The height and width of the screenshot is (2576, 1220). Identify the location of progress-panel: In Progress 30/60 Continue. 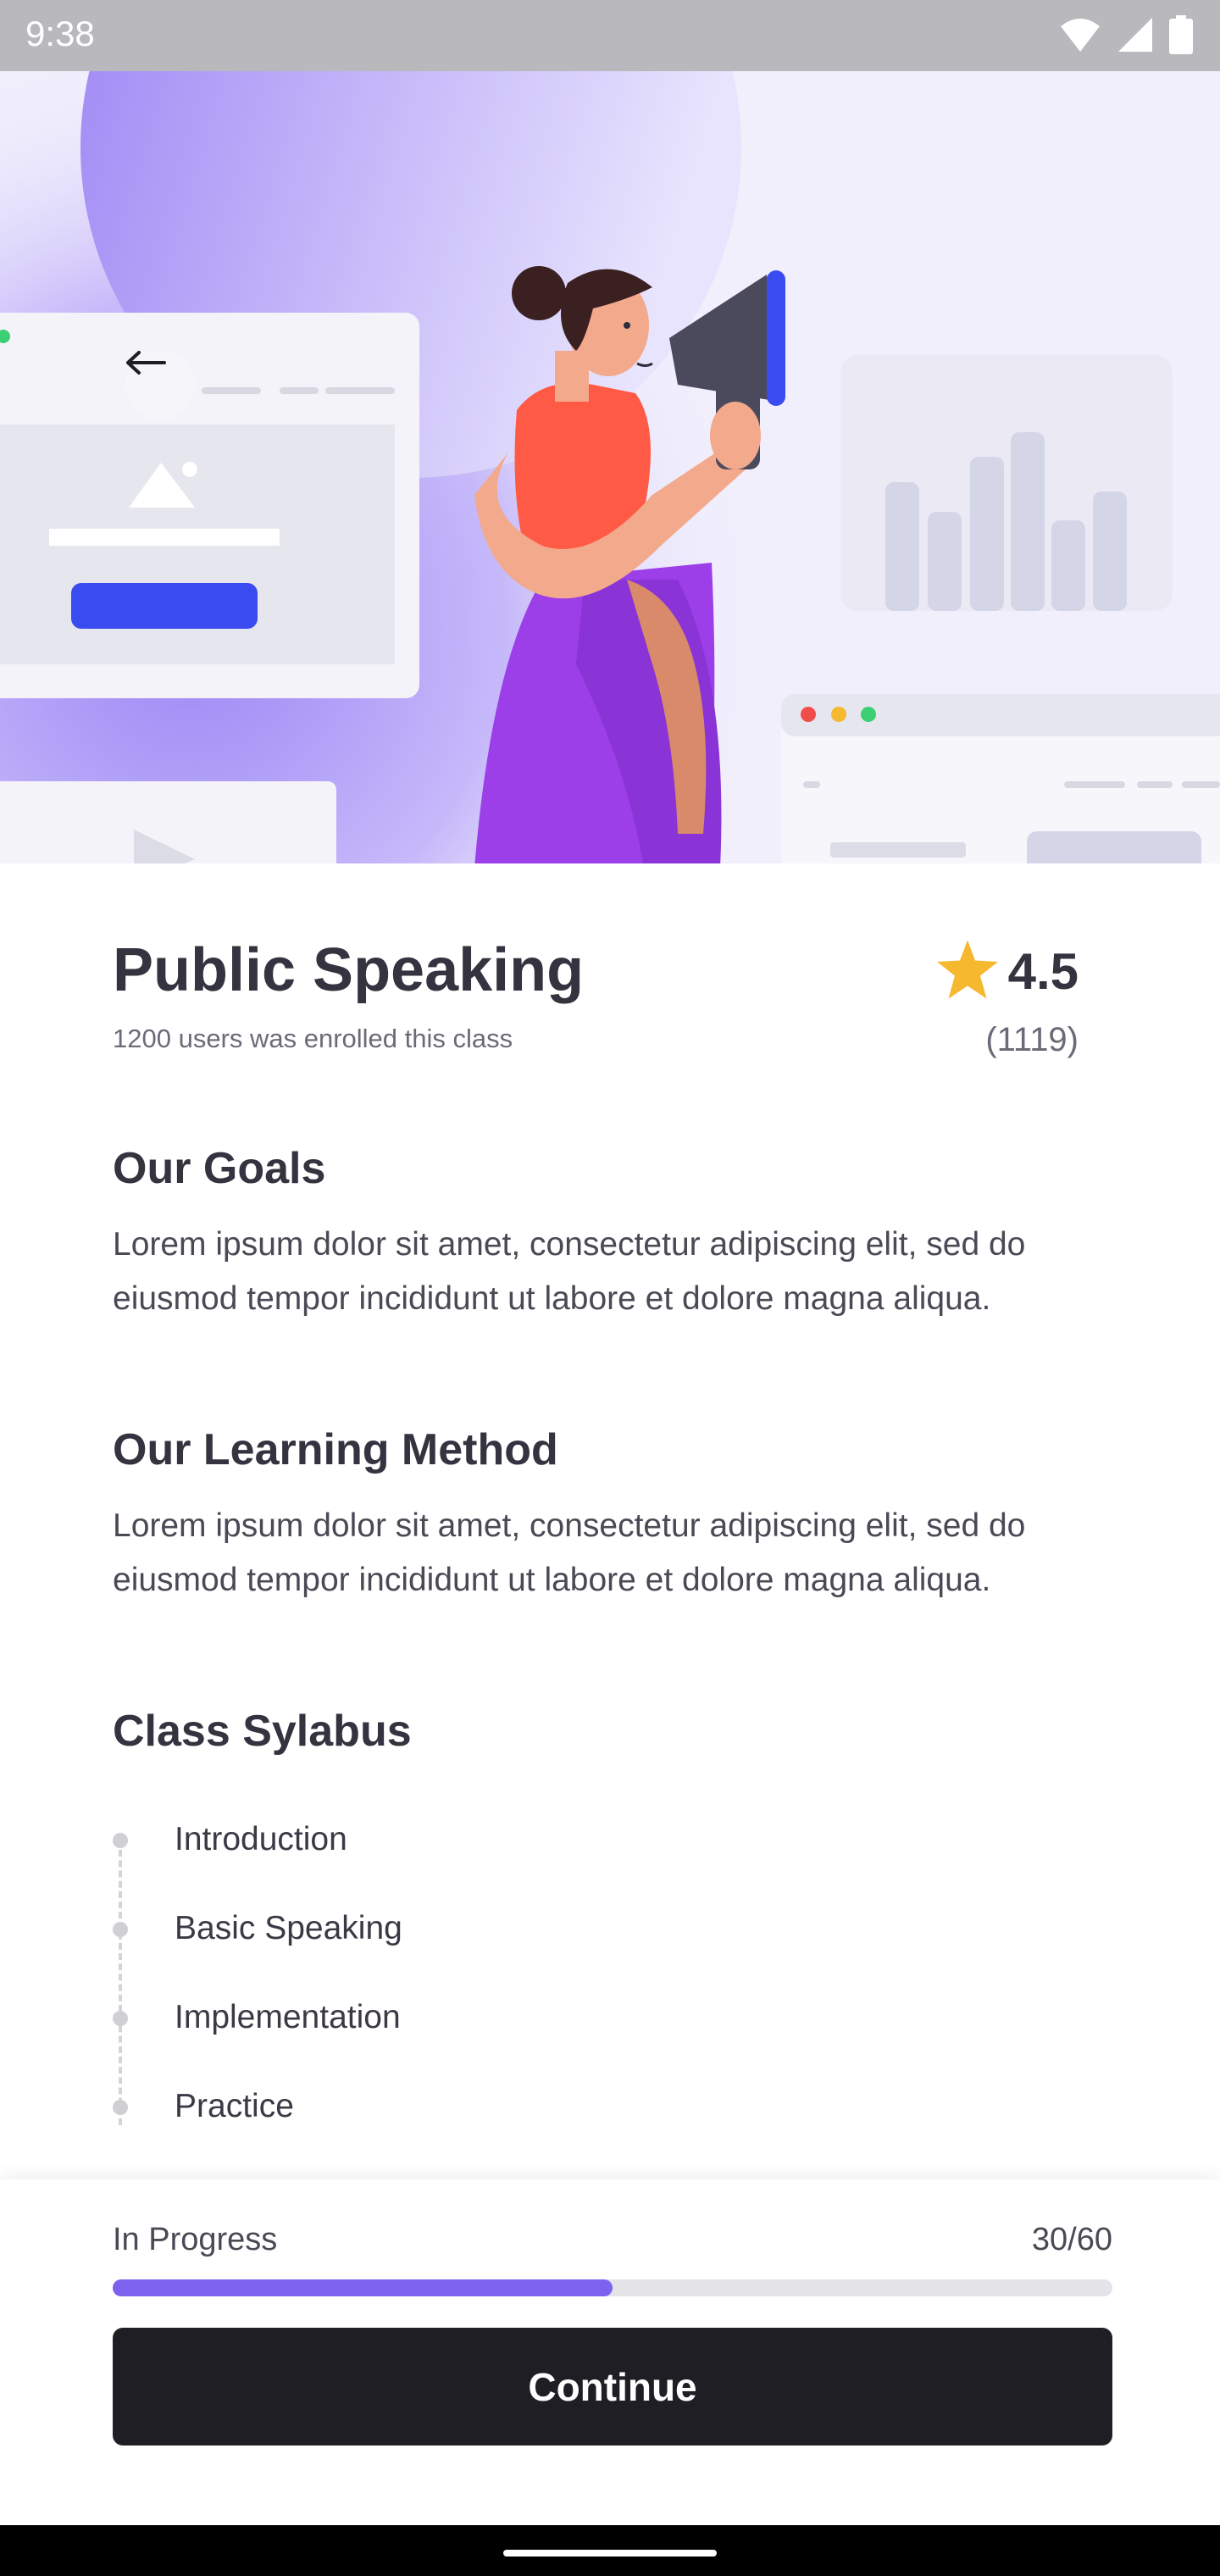
(610, 2352).